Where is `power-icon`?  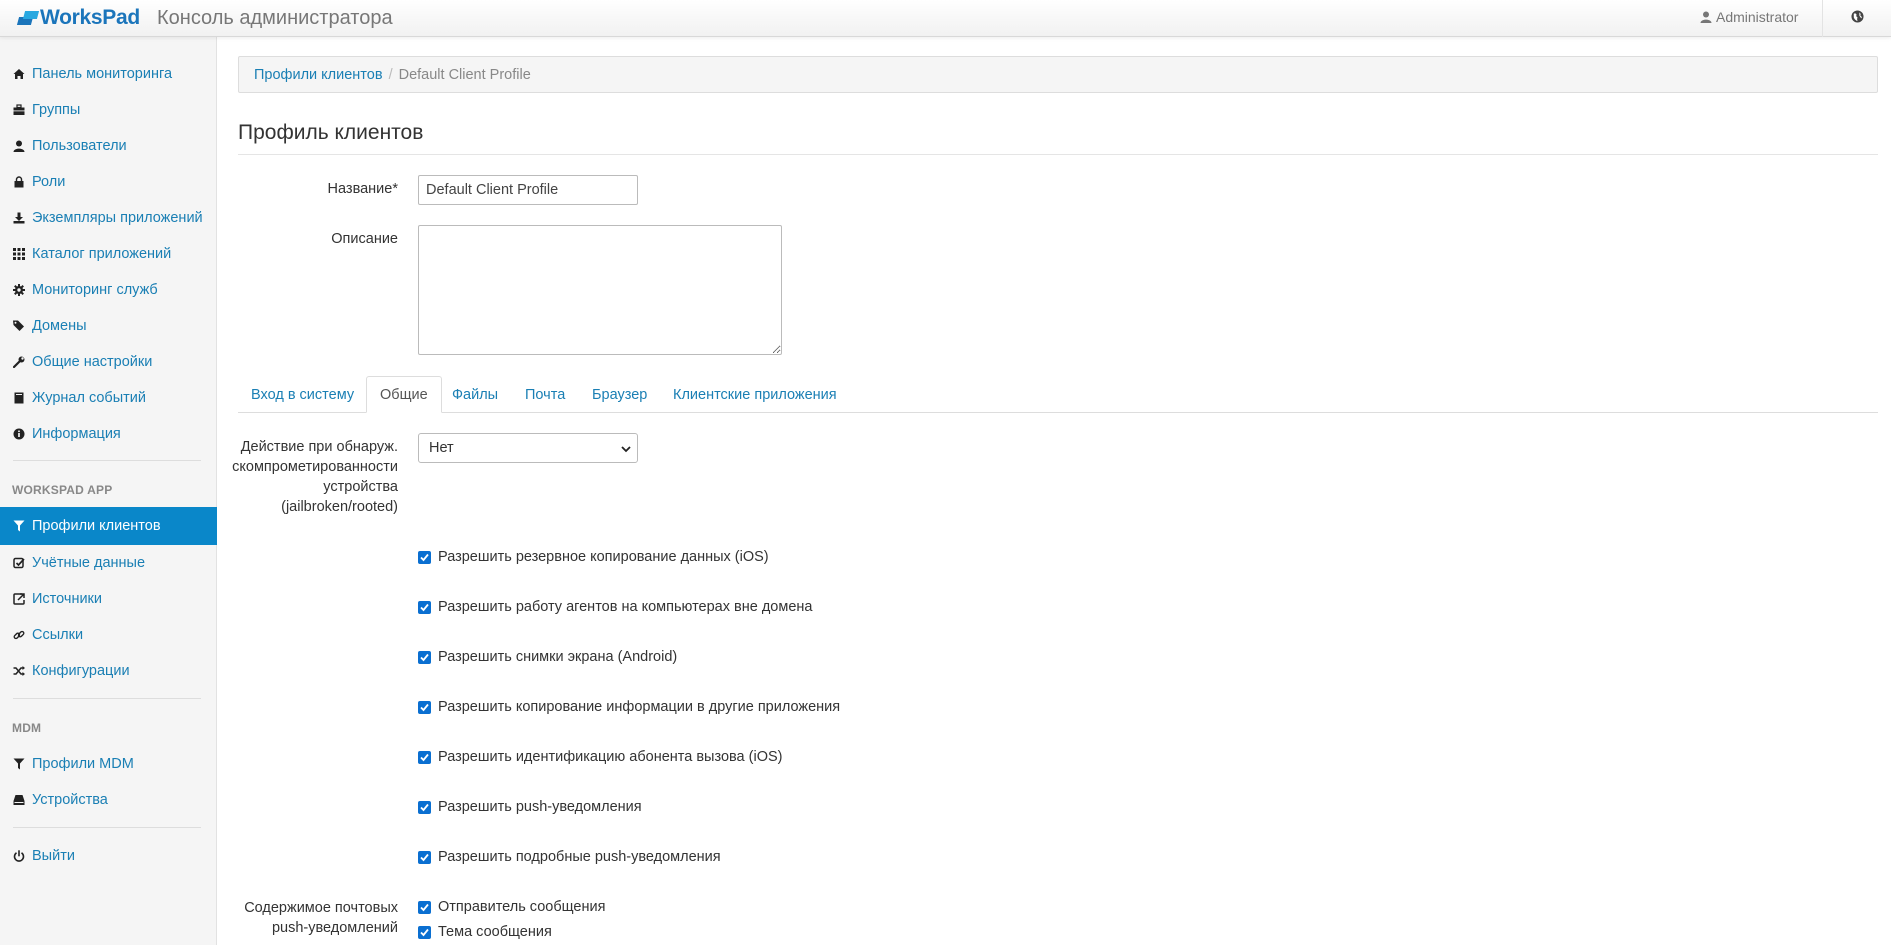
power-icon is located at coordinates (19, 856).